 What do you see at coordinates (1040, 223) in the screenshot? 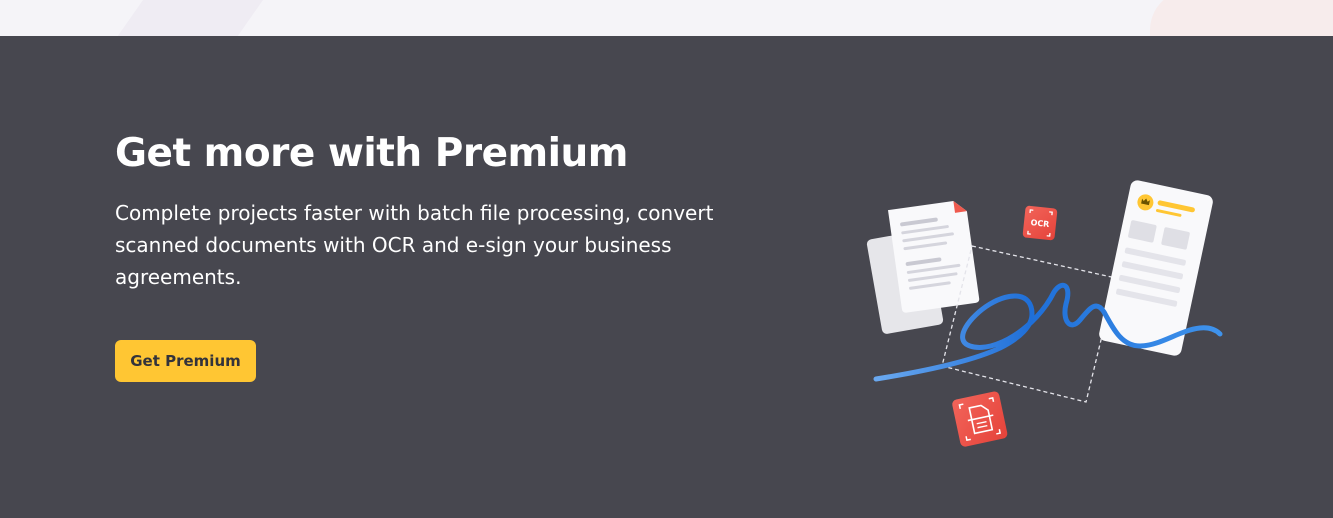
I see `ocr-icon: OCR` at bounding box center [1040, 223].